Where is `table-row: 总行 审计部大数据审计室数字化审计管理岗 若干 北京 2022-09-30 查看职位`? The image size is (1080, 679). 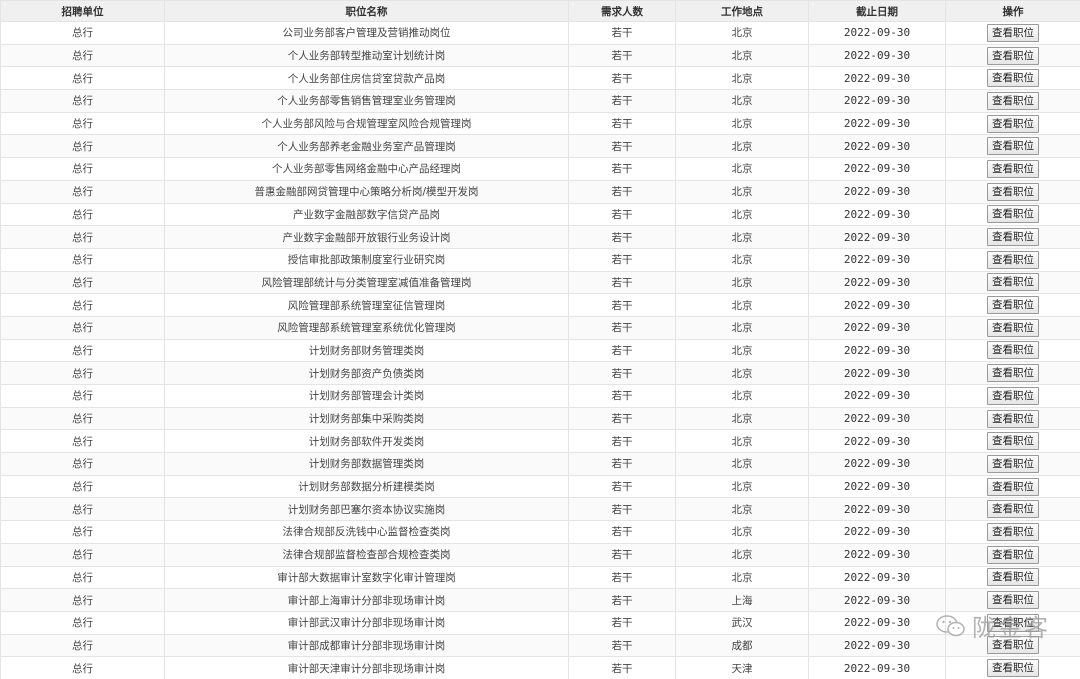 table-row: 总行 审计部大数据审计室数字化审计管理岗 若干 北京 2022-09-30 查看职位 is located at coordinates (540, 577).